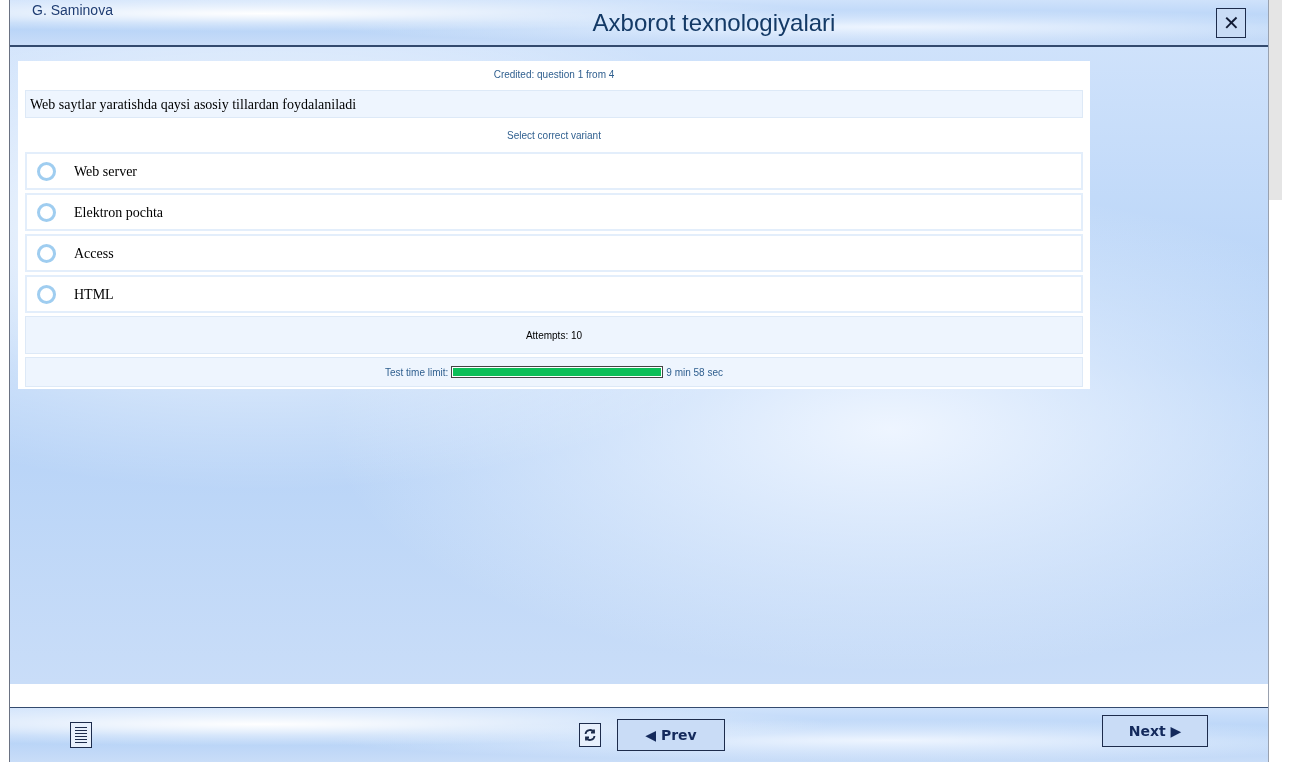 This screenshot has height=762, width=1304. Describe the element at coordinates (416, 372) in the screenshot. I see `timer-label: Test time limit:` at that location.